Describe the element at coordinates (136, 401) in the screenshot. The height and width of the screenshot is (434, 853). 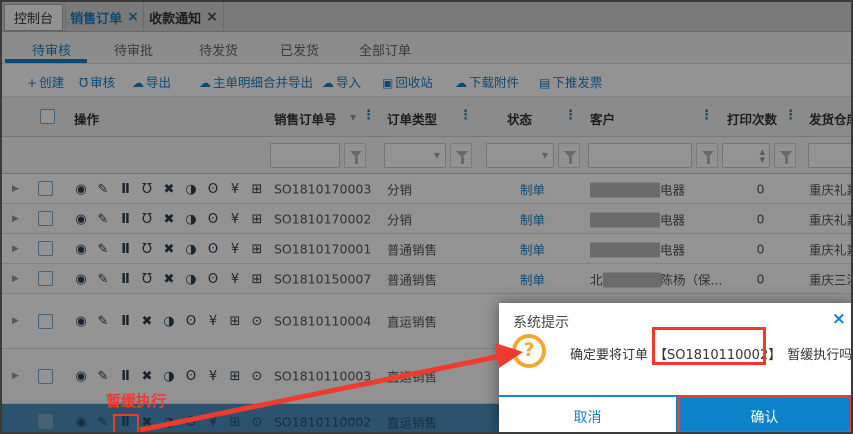
I see `annotation-label: 暂缓执行` at that location.